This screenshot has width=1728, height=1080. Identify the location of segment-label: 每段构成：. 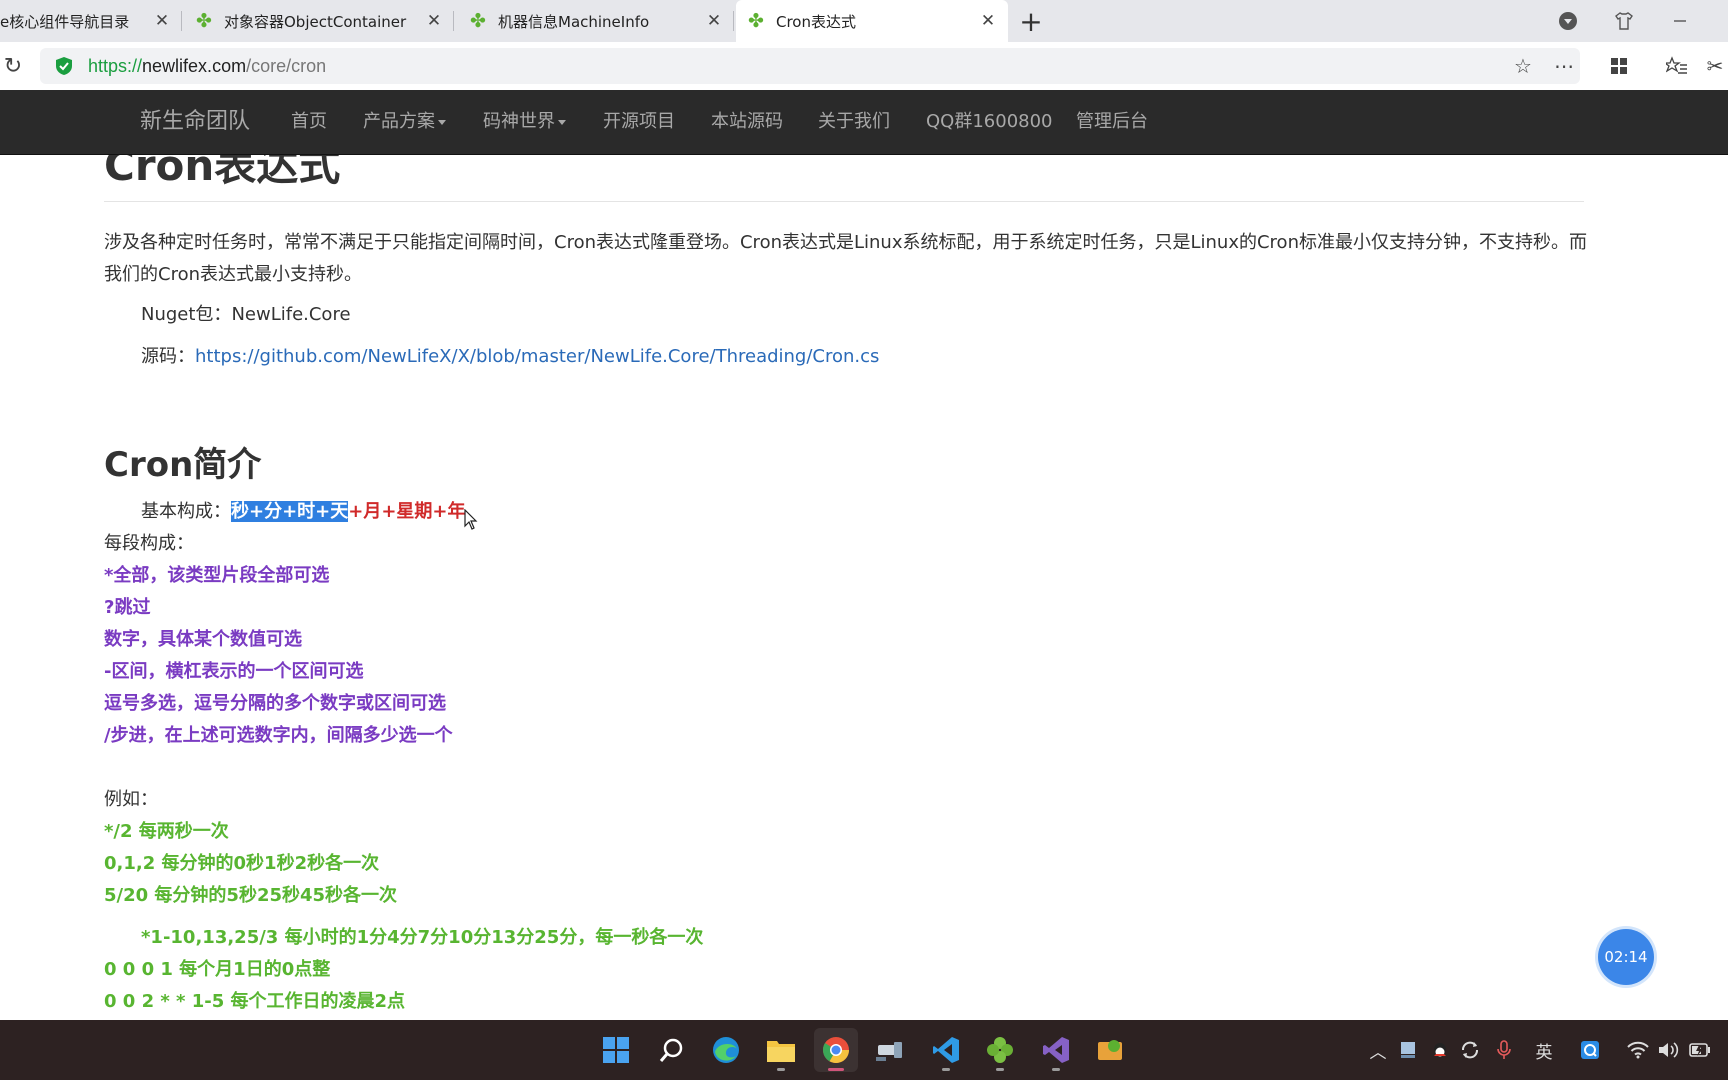
(149, 543).